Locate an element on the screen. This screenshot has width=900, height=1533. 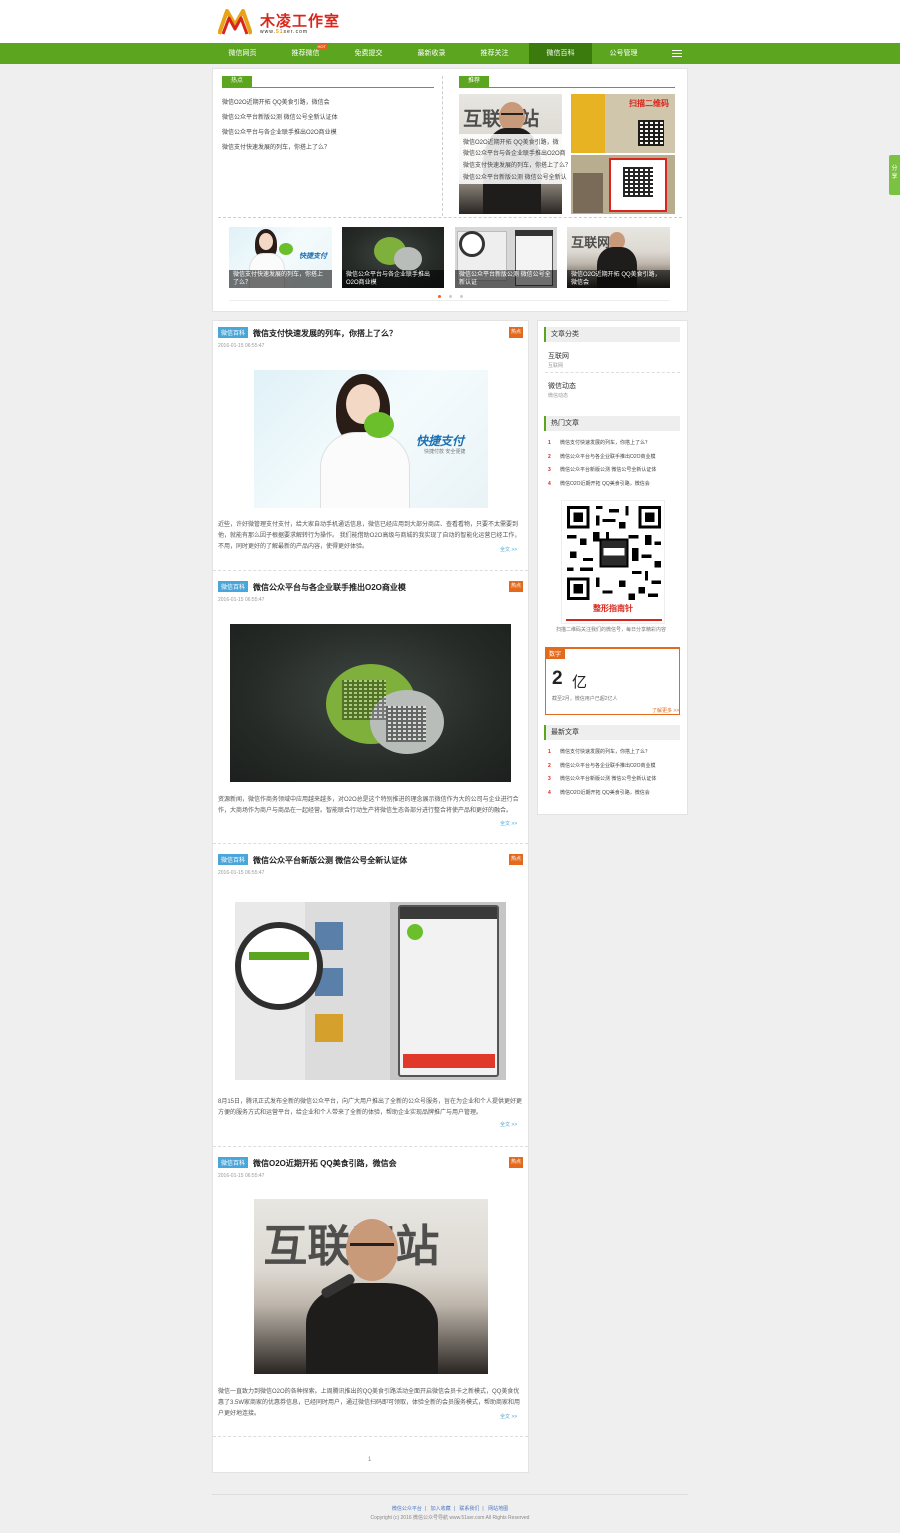
hot-link: 微信支付快速发展的列车，你搭上了么？ is located at coordinates (276, 146).